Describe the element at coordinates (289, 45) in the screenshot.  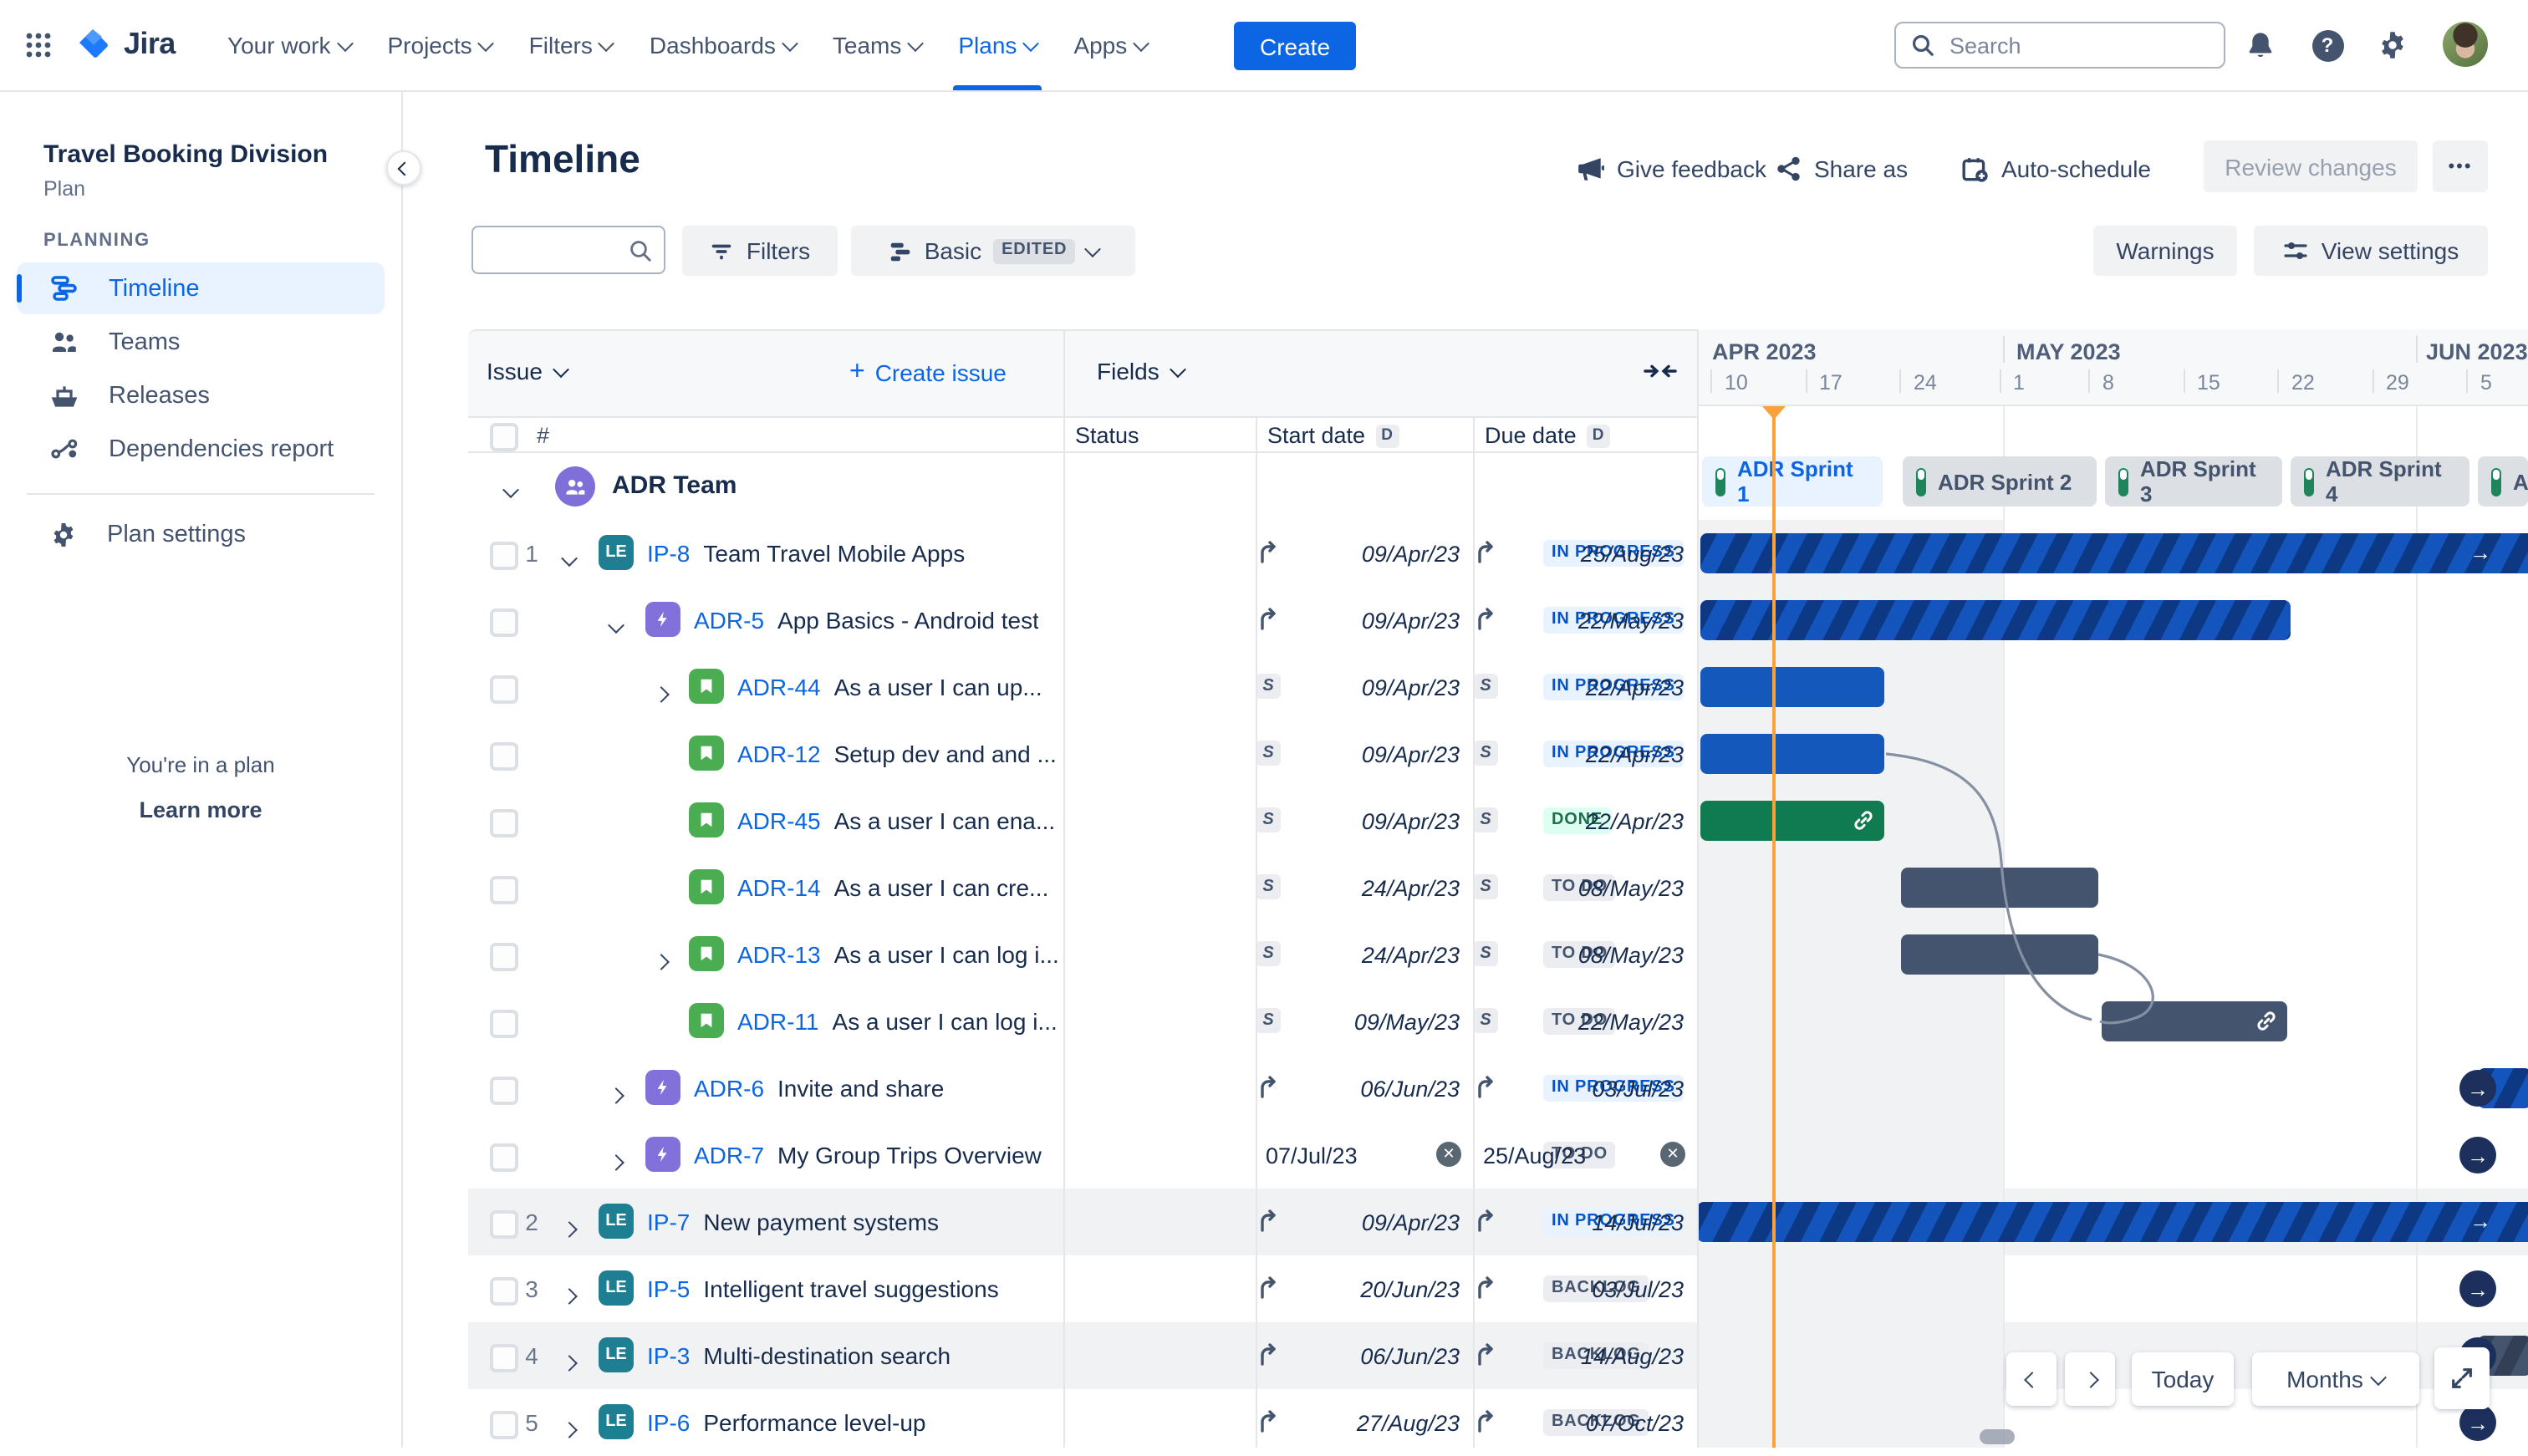
I see `nav-item-your-work: Your work` at that location.